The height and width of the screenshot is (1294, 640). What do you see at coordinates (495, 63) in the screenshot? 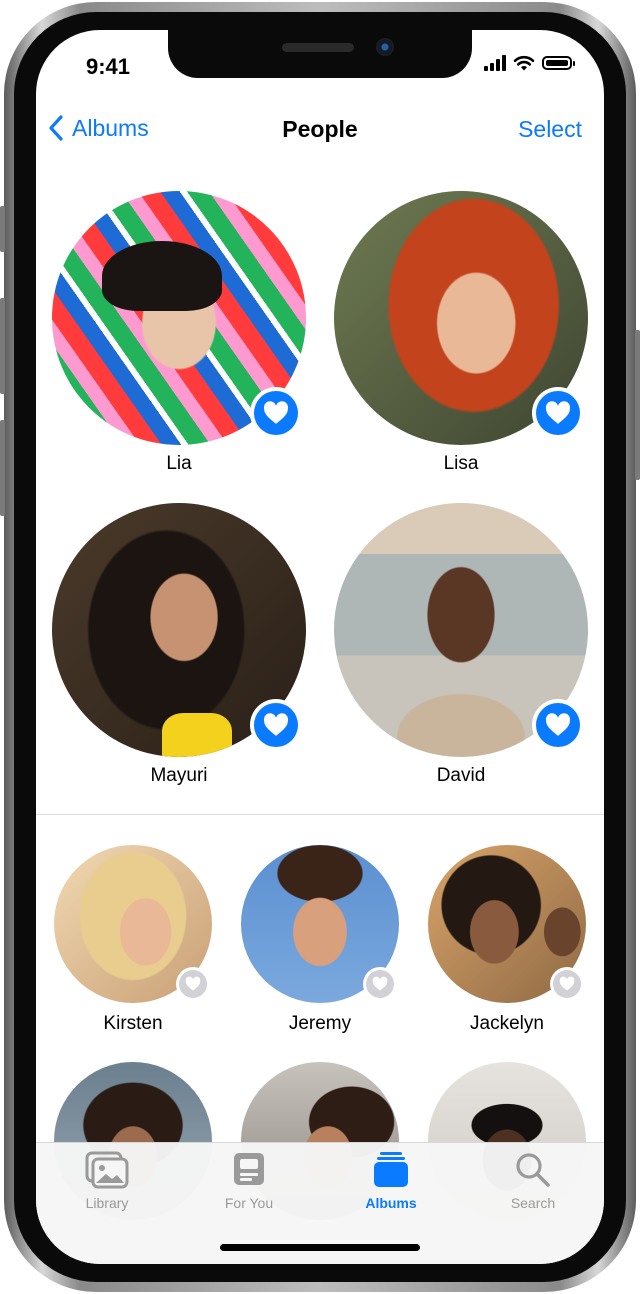
I see `cellular-signal-icon` at bounding box center [495, 63].